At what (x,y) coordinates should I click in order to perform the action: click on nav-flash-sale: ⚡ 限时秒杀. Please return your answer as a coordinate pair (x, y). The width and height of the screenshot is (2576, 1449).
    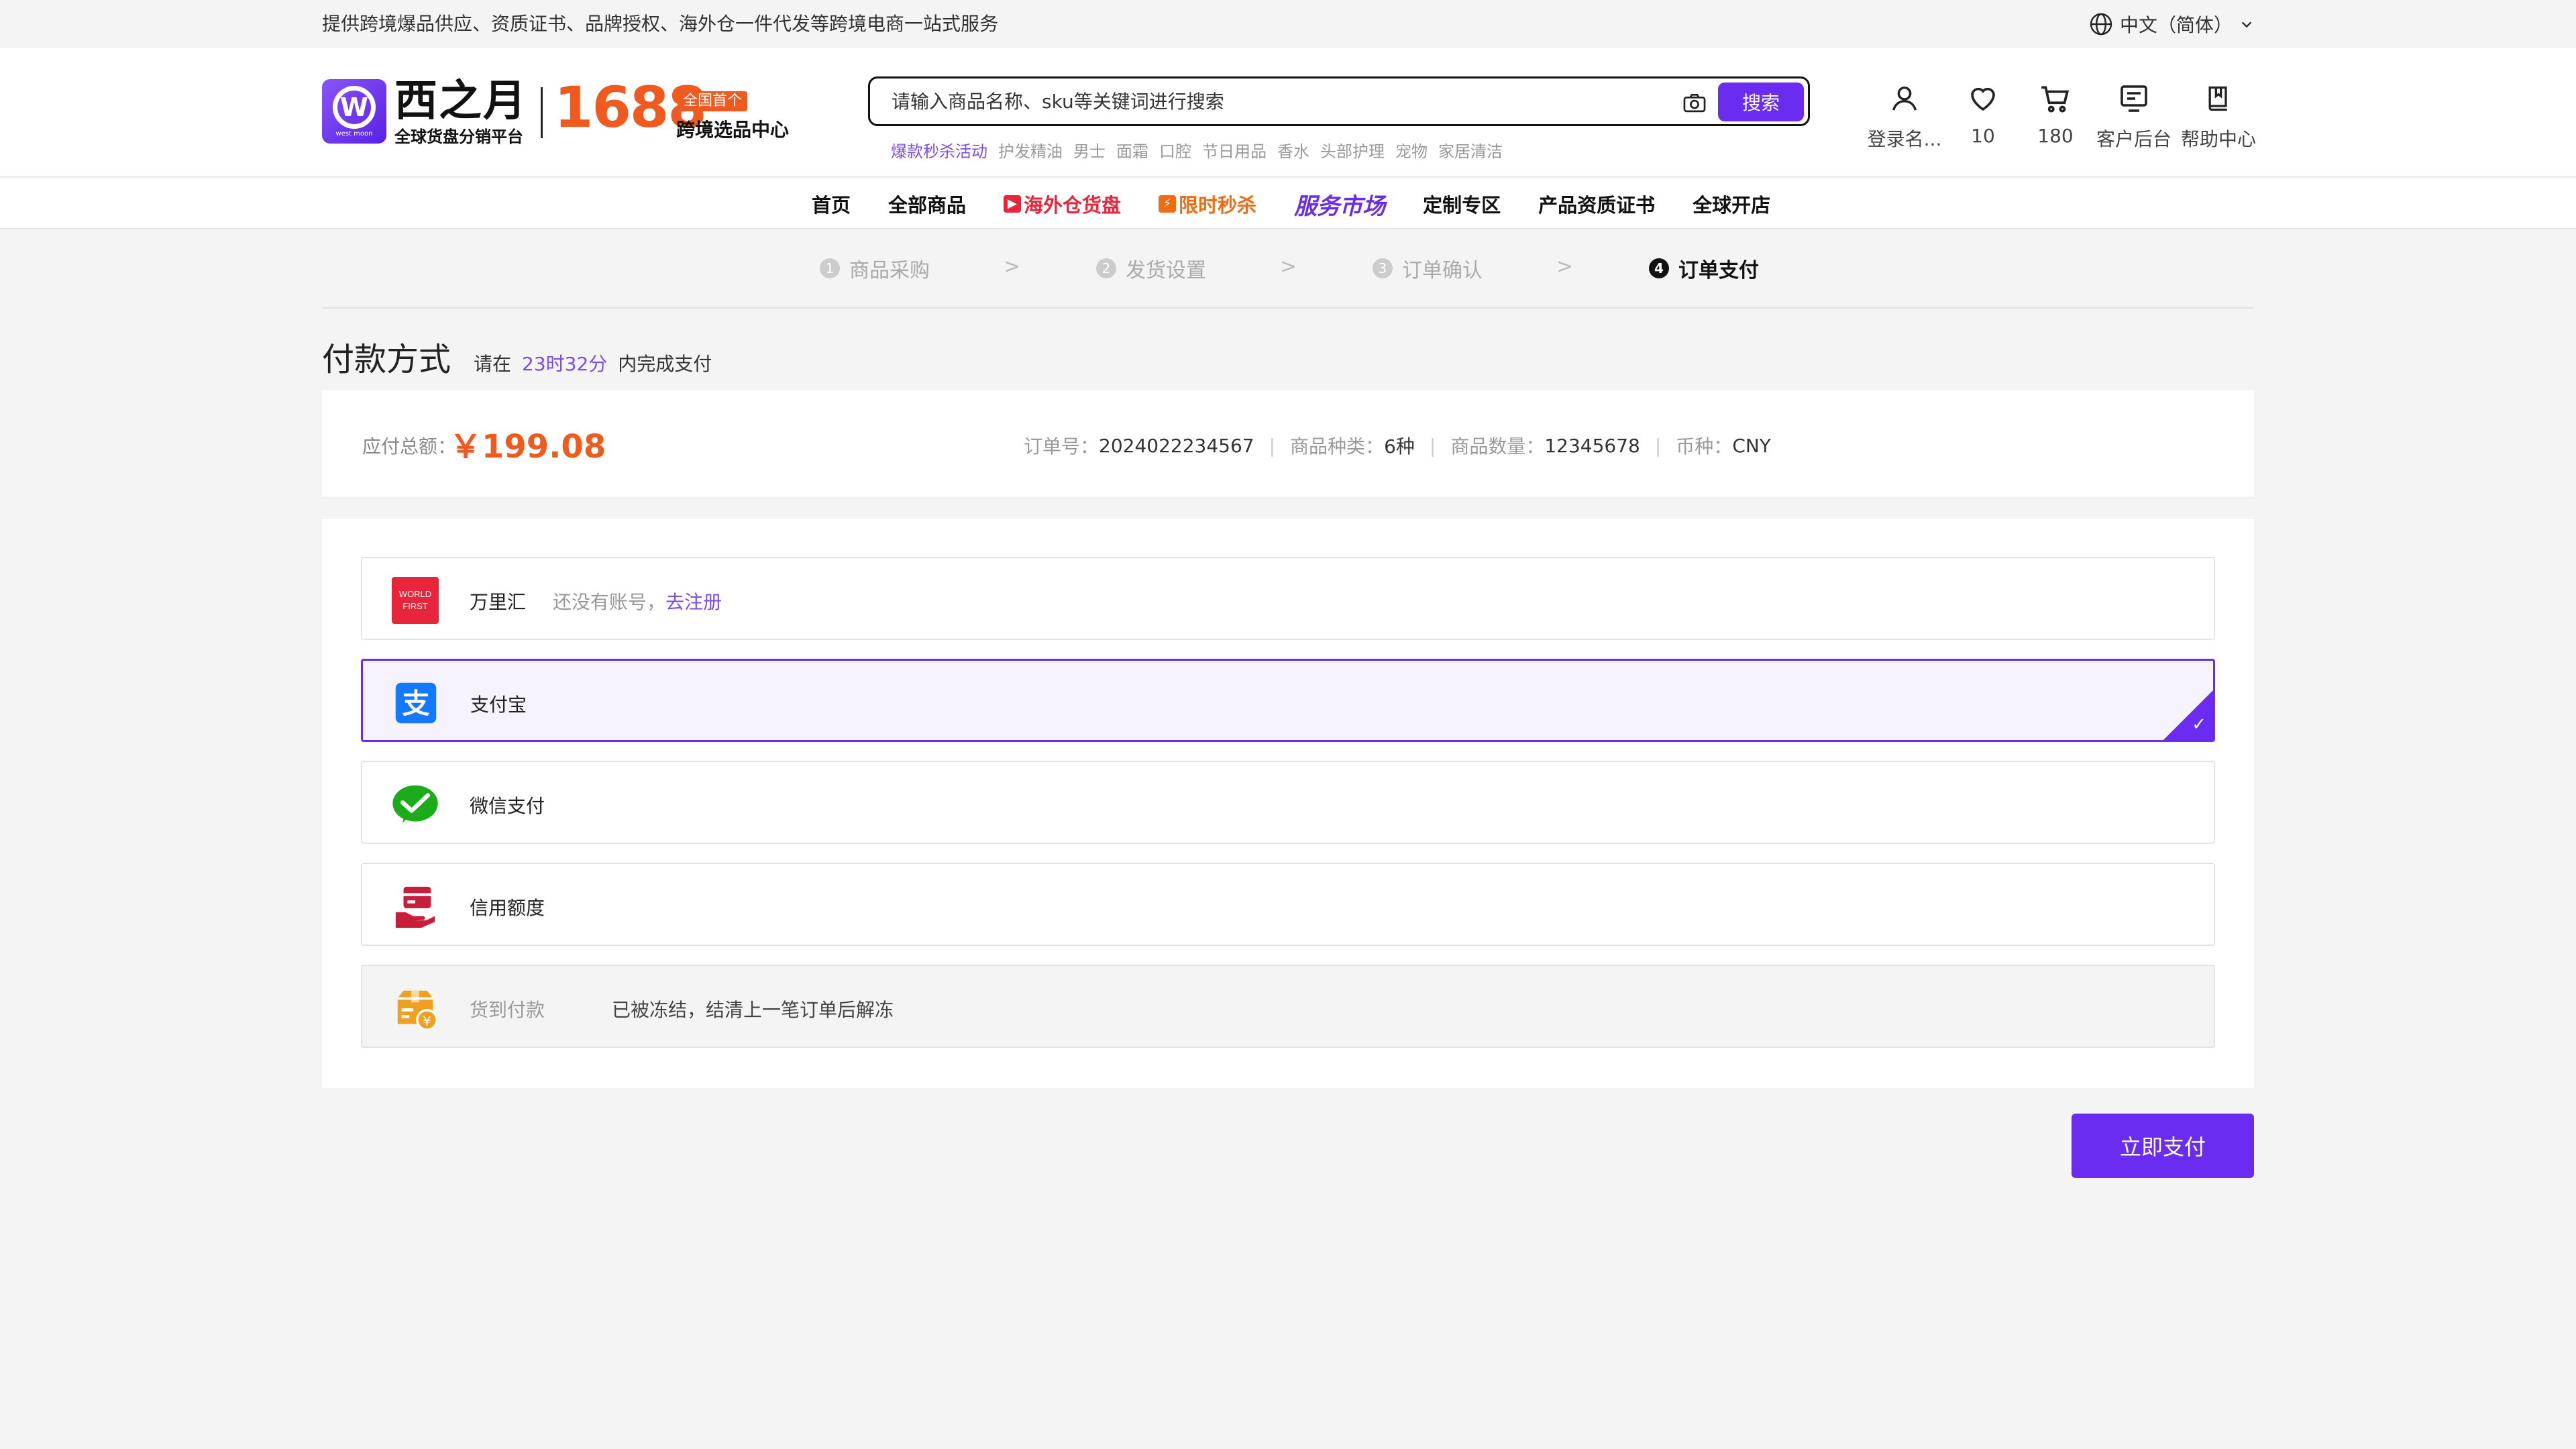
    Looking at the image, I should click on (1207, 204).